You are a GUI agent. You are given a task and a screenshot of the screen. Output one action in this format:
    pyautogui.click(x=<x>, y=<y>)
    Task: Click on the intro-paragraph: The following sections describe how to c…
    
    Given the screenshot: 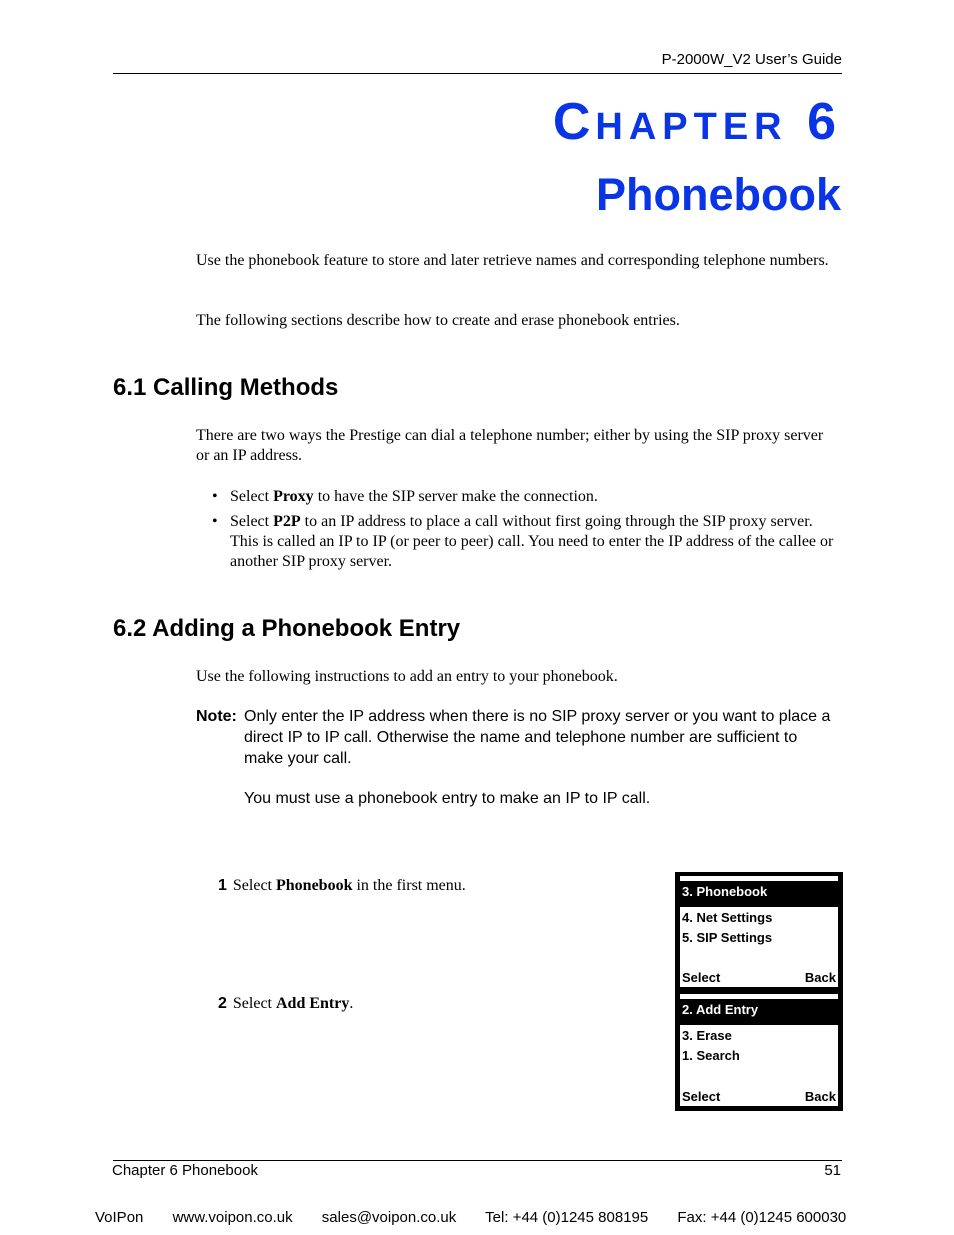 What is the action you would take?
    pyautogui.click(x=438, y=320)
    